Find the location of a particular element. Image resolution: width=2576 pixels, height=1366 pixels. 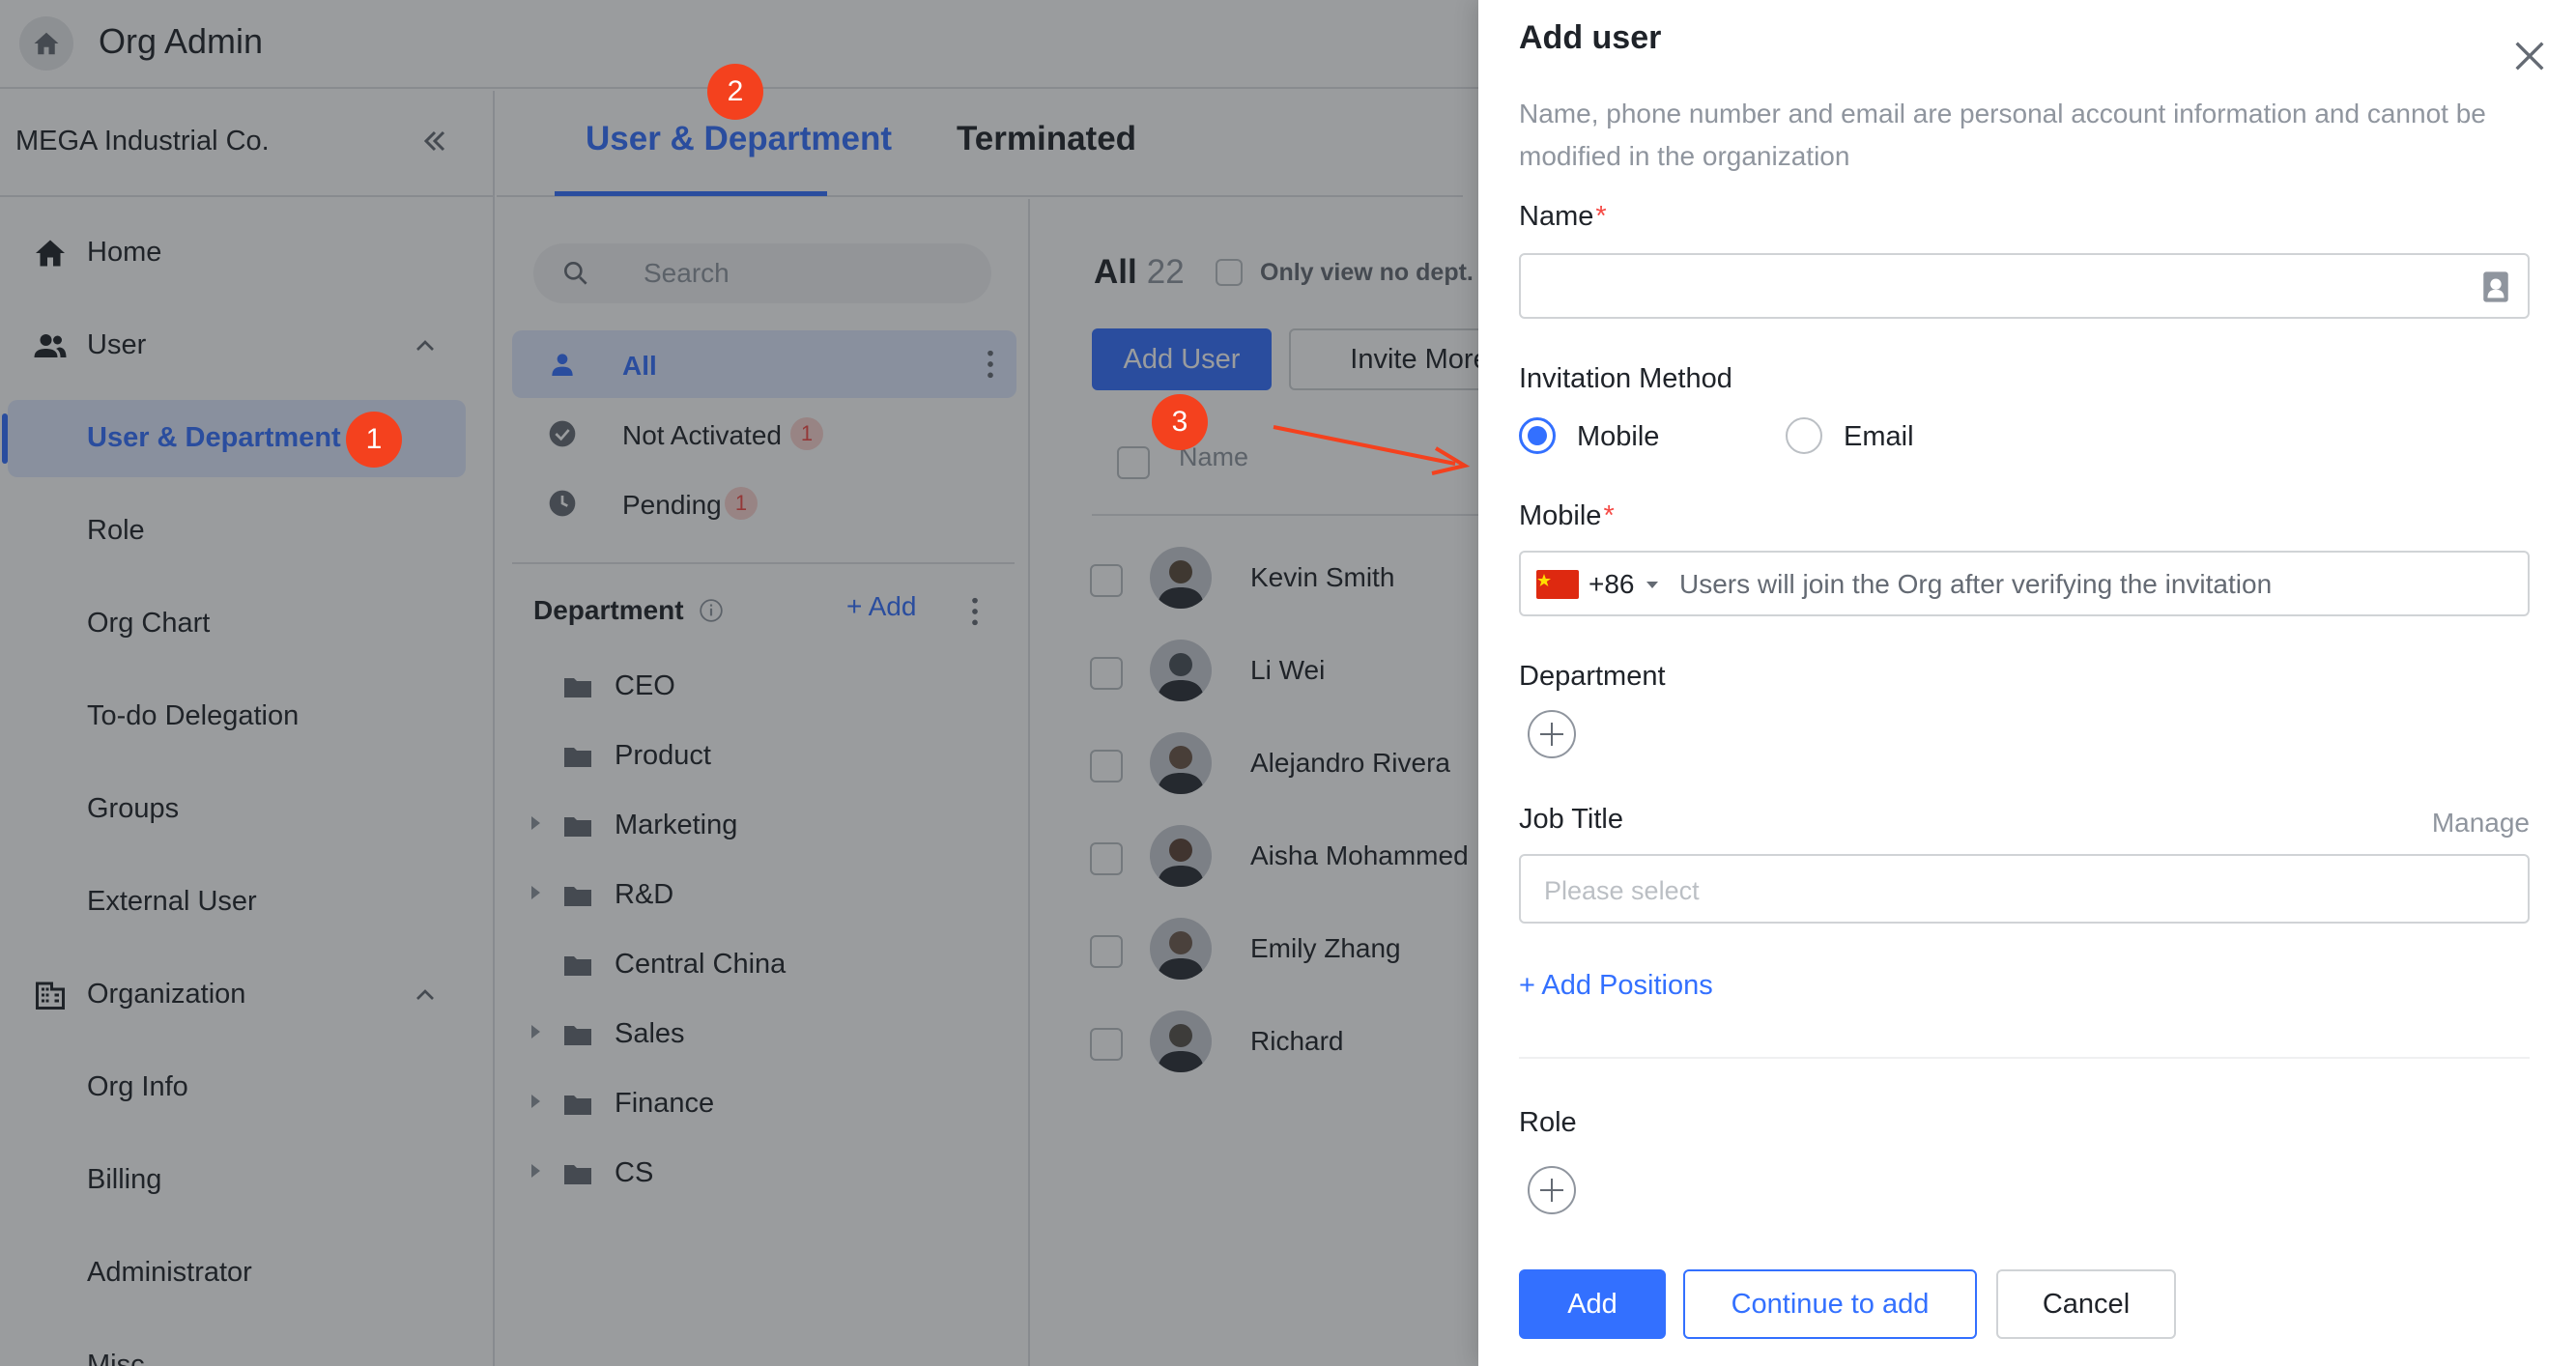

mobile-radio is located at coordinates (1538, 435).